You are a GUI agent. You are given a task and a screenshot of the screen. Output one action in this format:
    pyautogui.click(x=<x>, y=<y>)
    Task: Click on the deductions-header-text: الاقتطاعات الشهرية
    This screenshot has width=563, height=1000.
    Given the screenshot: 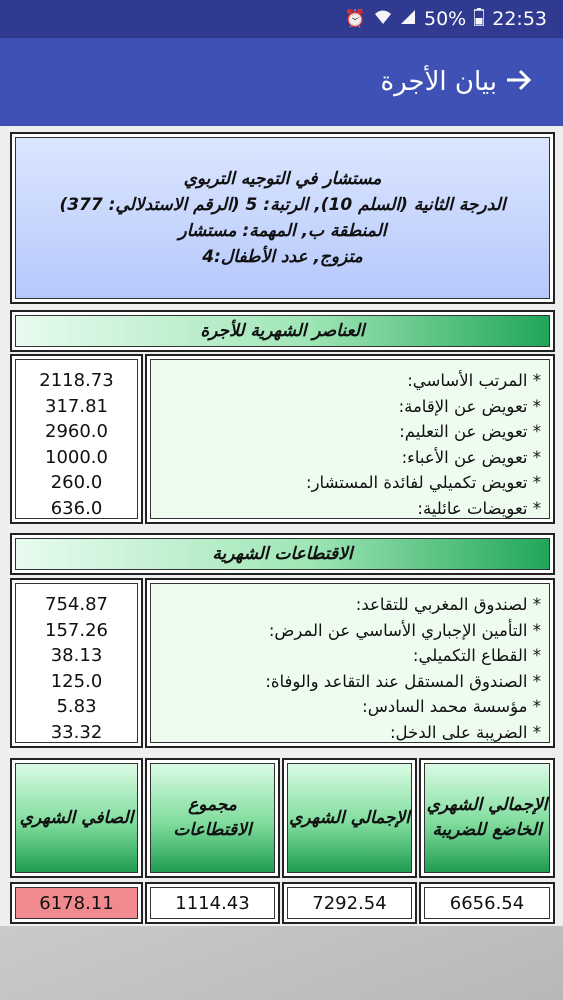 What is the action you would take?
    pyautogui.click(x=282, y=554)
    